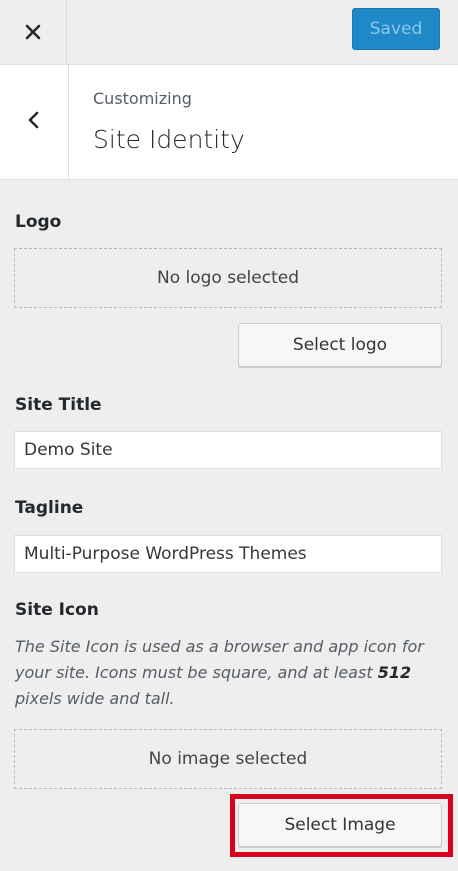 The width and height of the screenshot is (458, 871). What do you see at coordinates (229, 32) in the screenshot?
I see `customizer-topbar: Saved` at bounding box center [229, 32].